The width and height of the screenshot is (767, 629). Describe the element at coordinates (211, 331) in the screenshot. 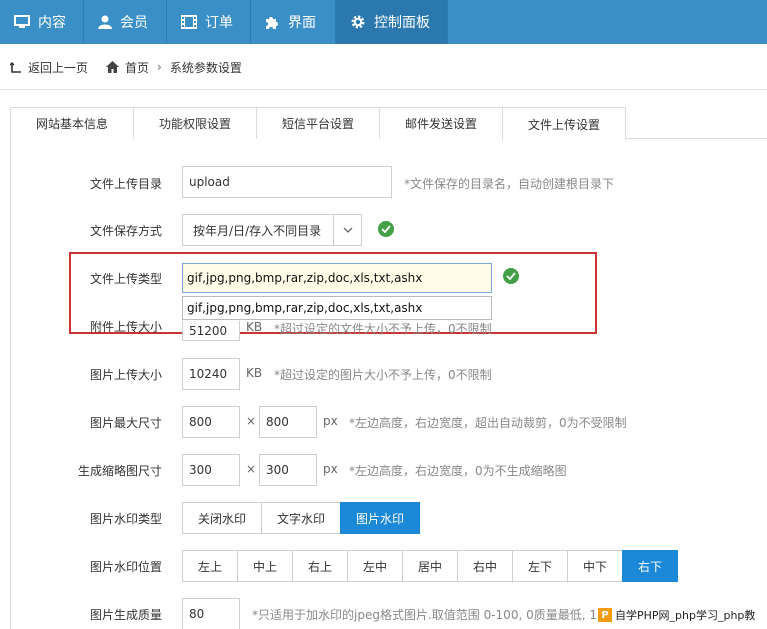

I see `attach-size-input: 51200` at that location.